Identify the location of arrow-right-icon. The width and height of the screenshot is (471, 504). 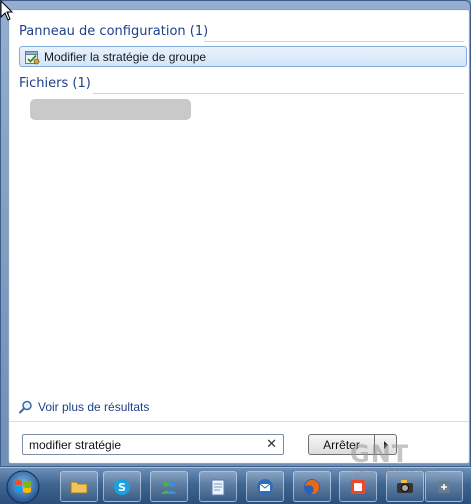
(385, 444).